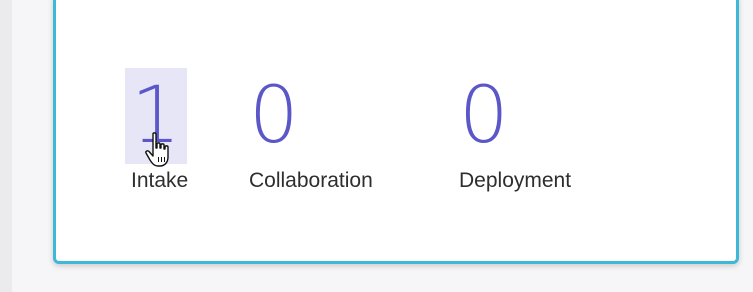 This screenshot has height=292, width=753. What do you see at coordinates (160, 180) in the screenshot?
I see `stat-intake-label: Intake` at bounding box center [160, 180].